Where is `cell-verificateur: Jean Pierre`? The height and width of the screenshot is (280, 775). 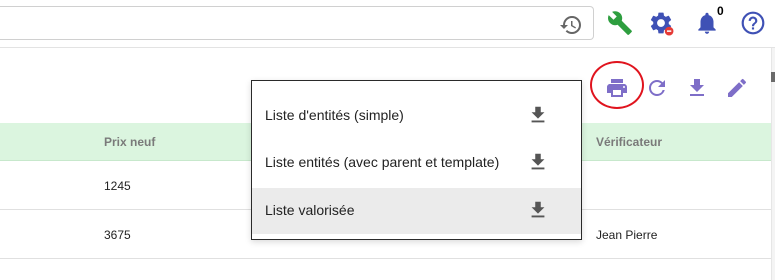
cell-verificateur: Jean Pierre is located at coordinates (627, 235).